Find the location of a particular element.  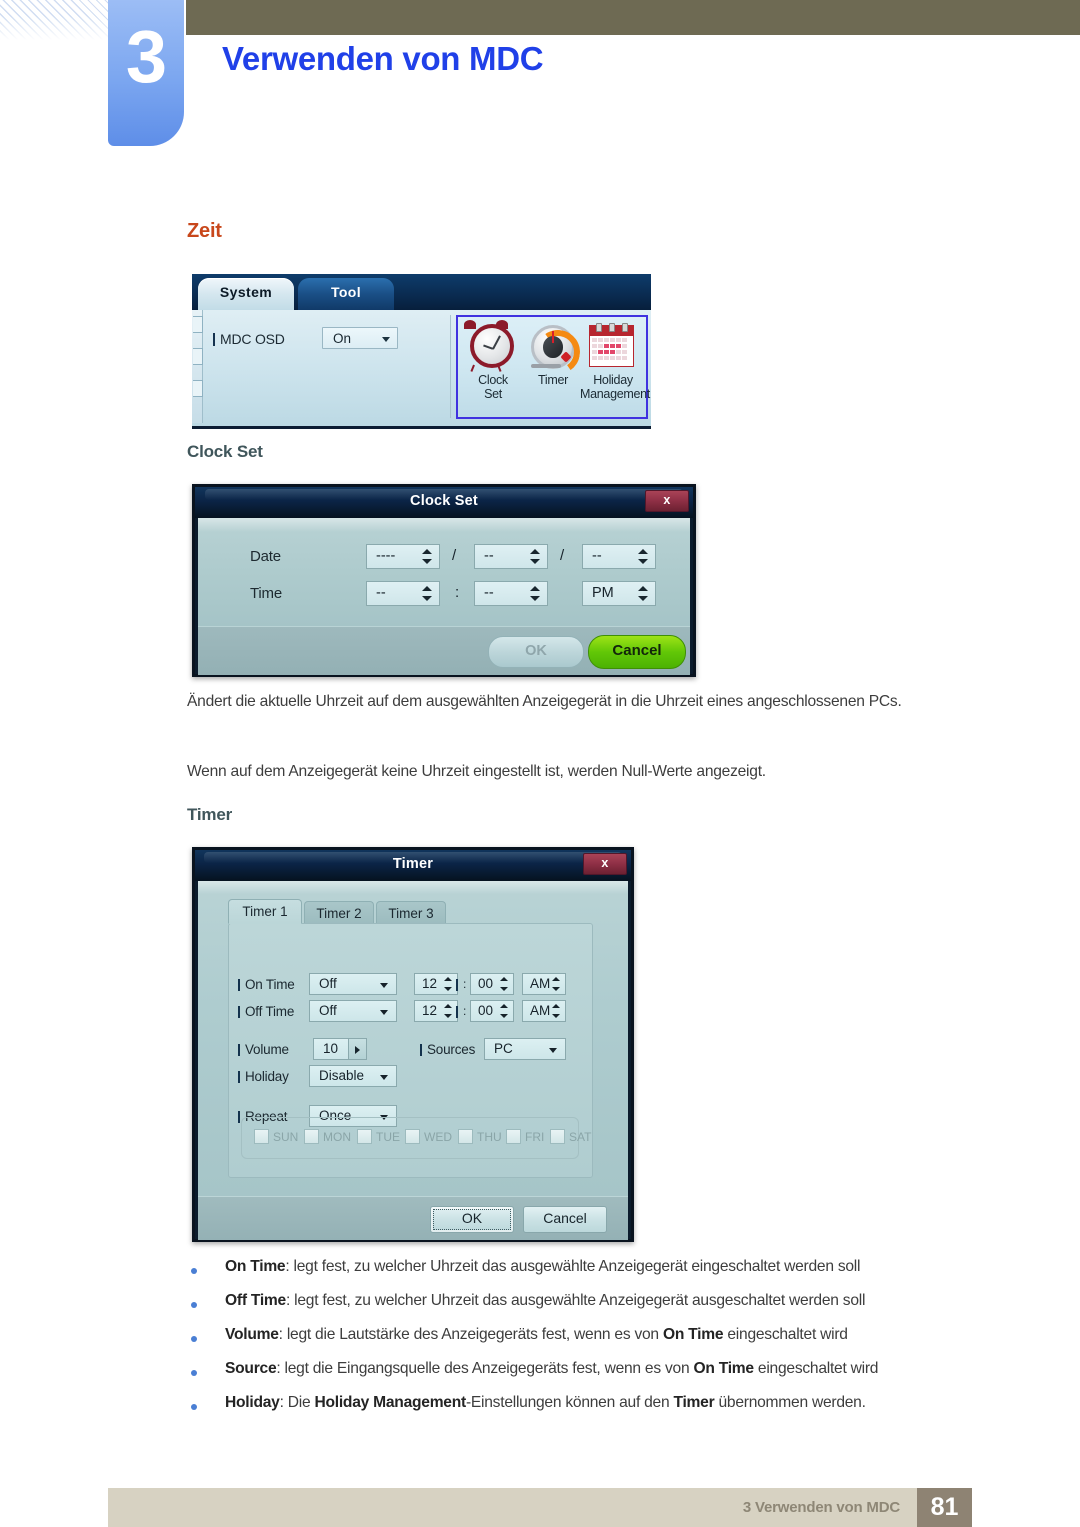

off-time-minute-spinner: 00 is located at coordinates (492, 1011).